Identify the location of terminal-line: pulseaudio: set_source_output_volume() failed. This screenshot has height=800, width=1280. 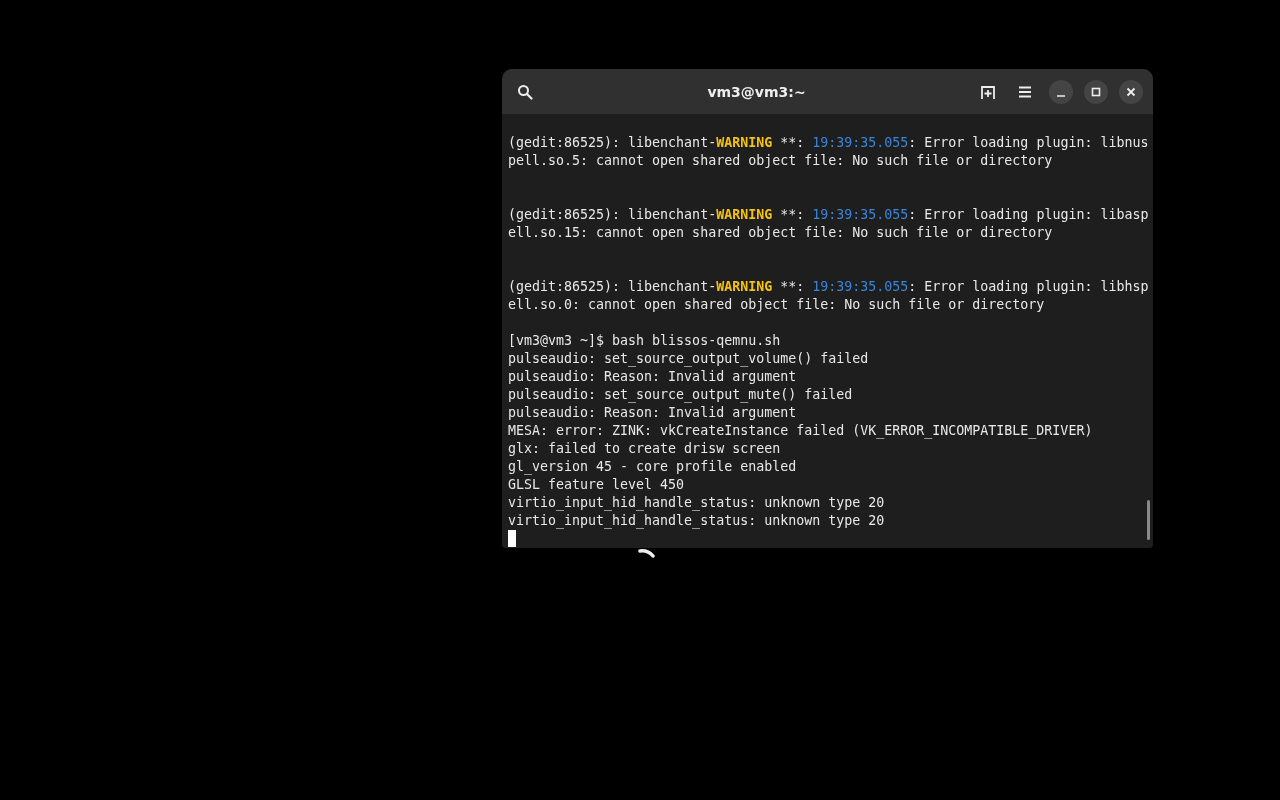
(688, 358).